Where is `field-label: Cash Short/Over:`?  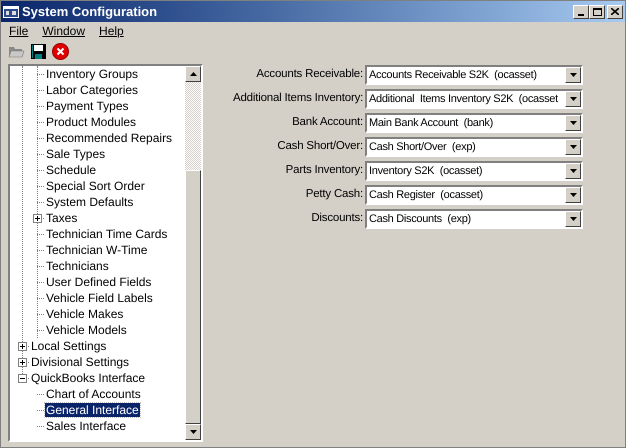 field-label: Cash Short/Over: is located at coordinates (320, 146).